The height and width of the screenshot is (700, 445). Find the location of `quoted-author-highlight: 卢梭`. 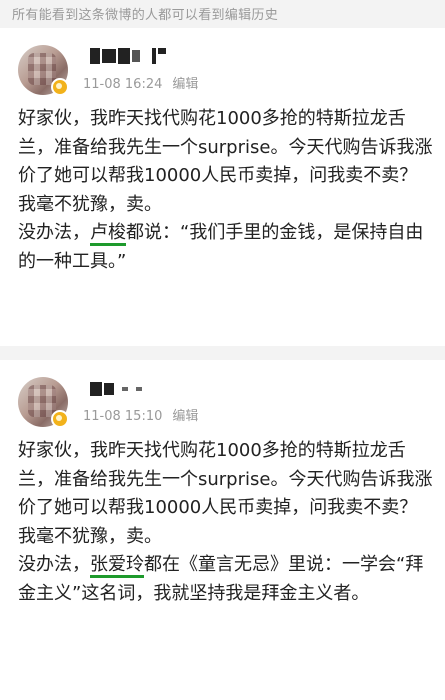

quoted-author-highlight: 卢梭 is located at coordinates (108, 234).